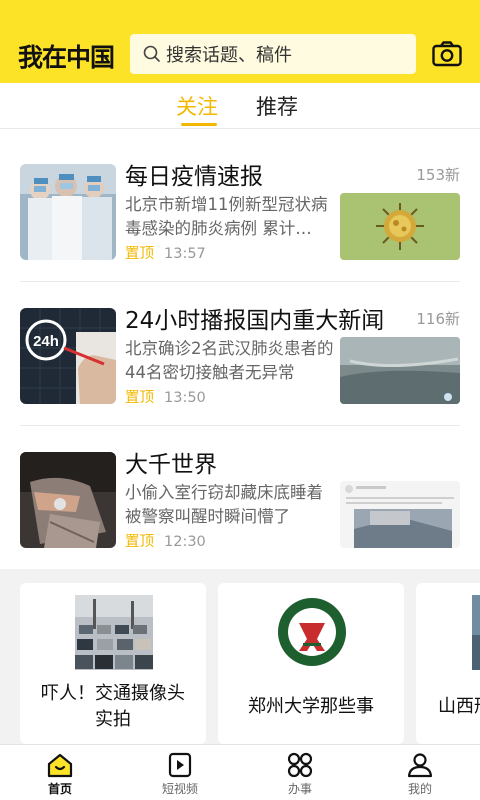 The height and width of the screenshot is (800, 480). I want to click on tab-follow: 关注, so click(197, 106).